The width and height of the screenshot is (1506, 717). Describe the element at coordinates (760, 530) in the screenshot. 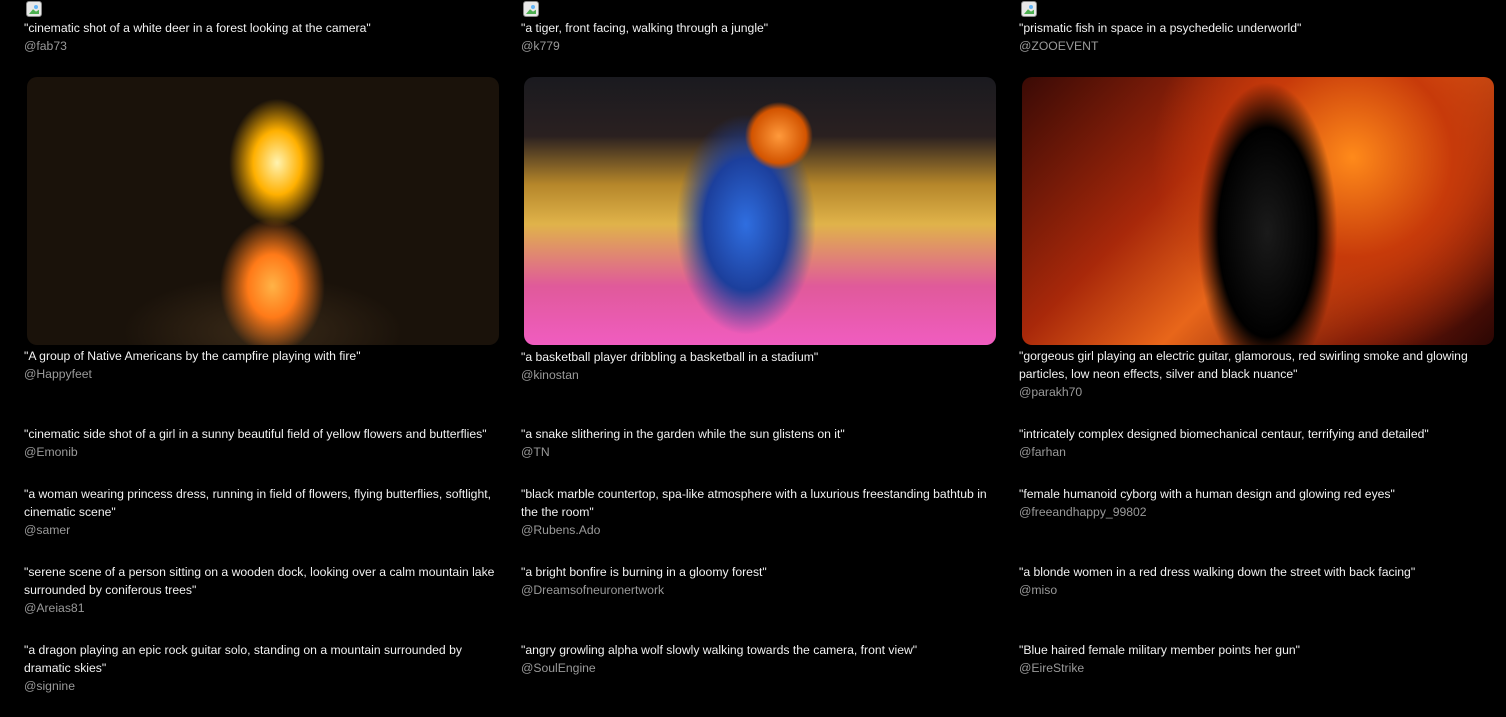

I see `author-handle: @Rubens.Ado` at that location.